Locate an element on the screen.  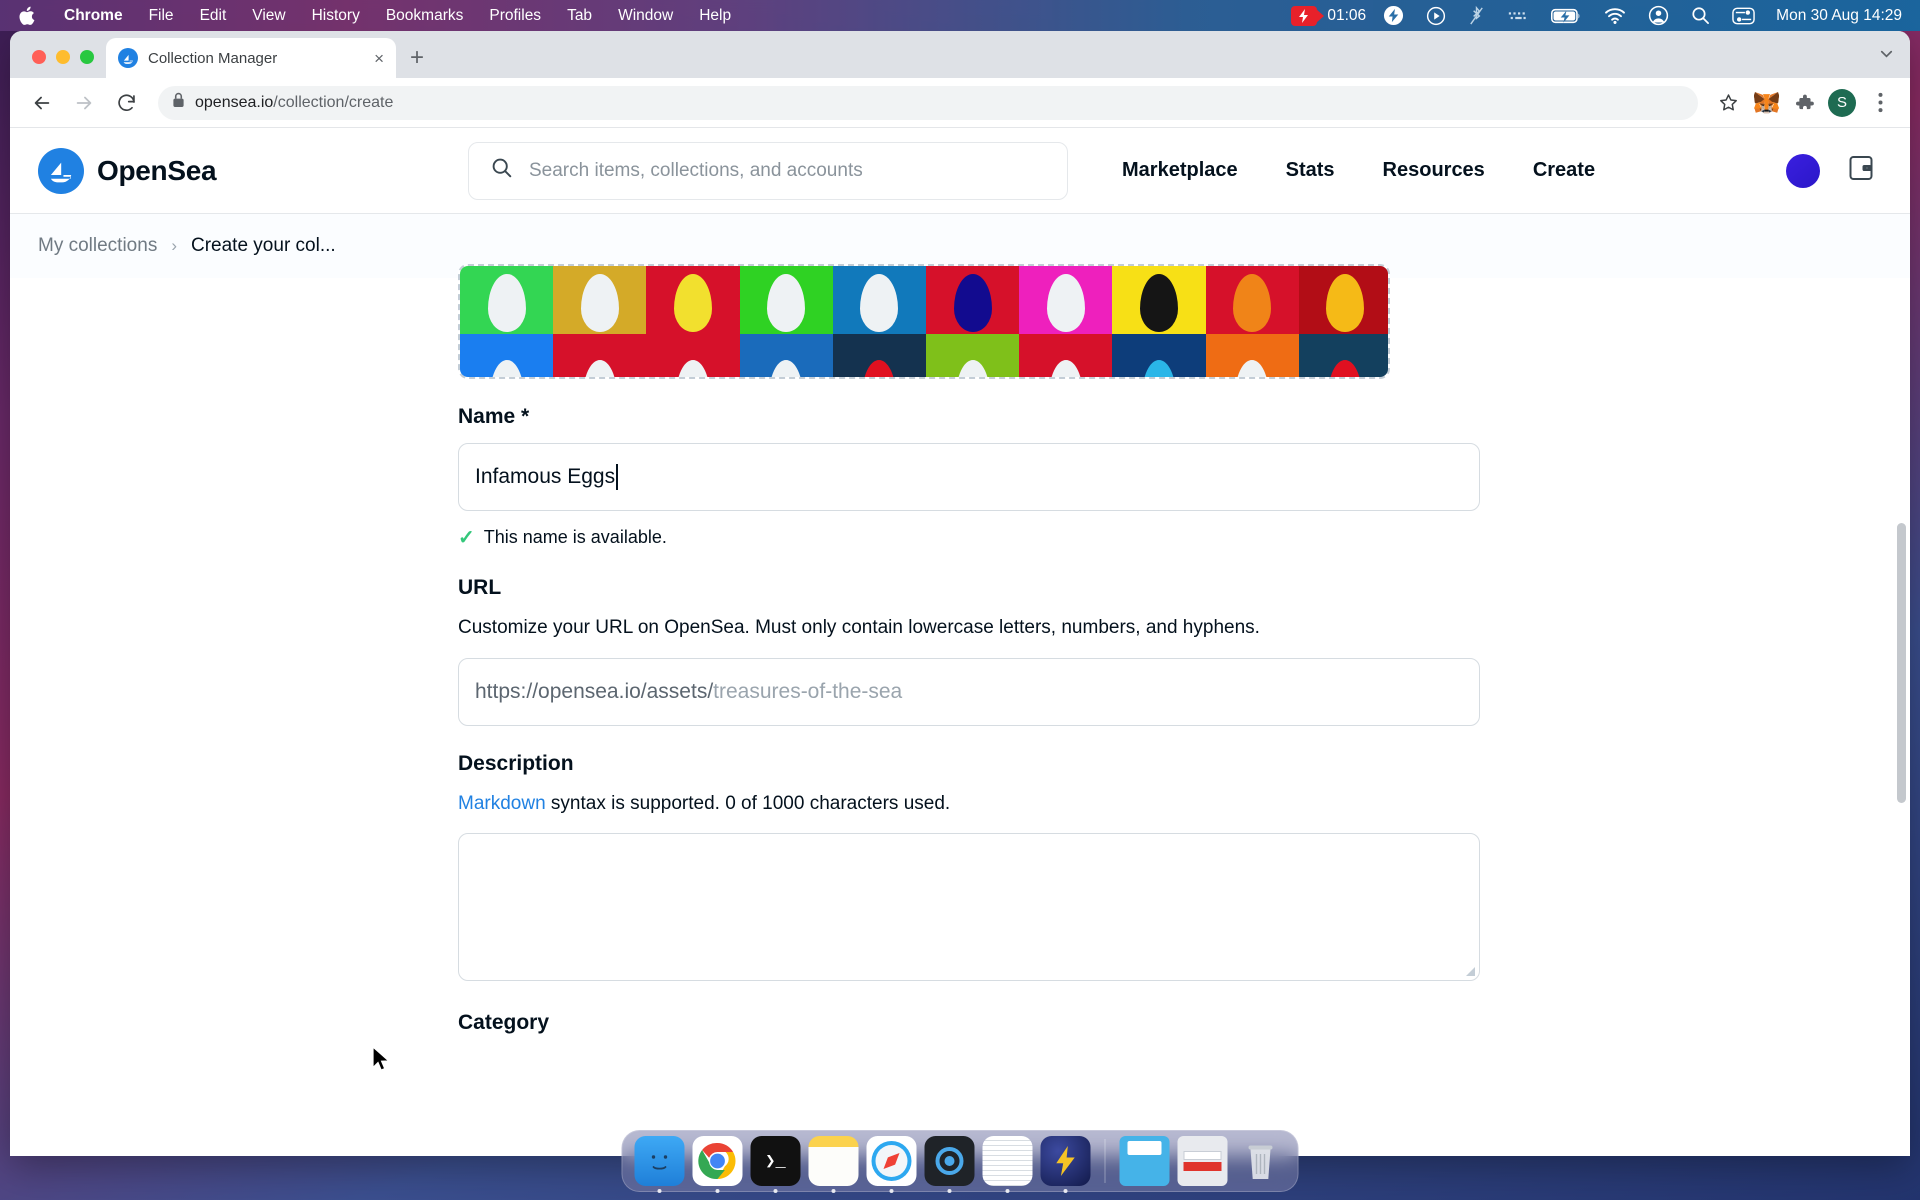
dock-item-safari is located at coordinates (891, 1164).